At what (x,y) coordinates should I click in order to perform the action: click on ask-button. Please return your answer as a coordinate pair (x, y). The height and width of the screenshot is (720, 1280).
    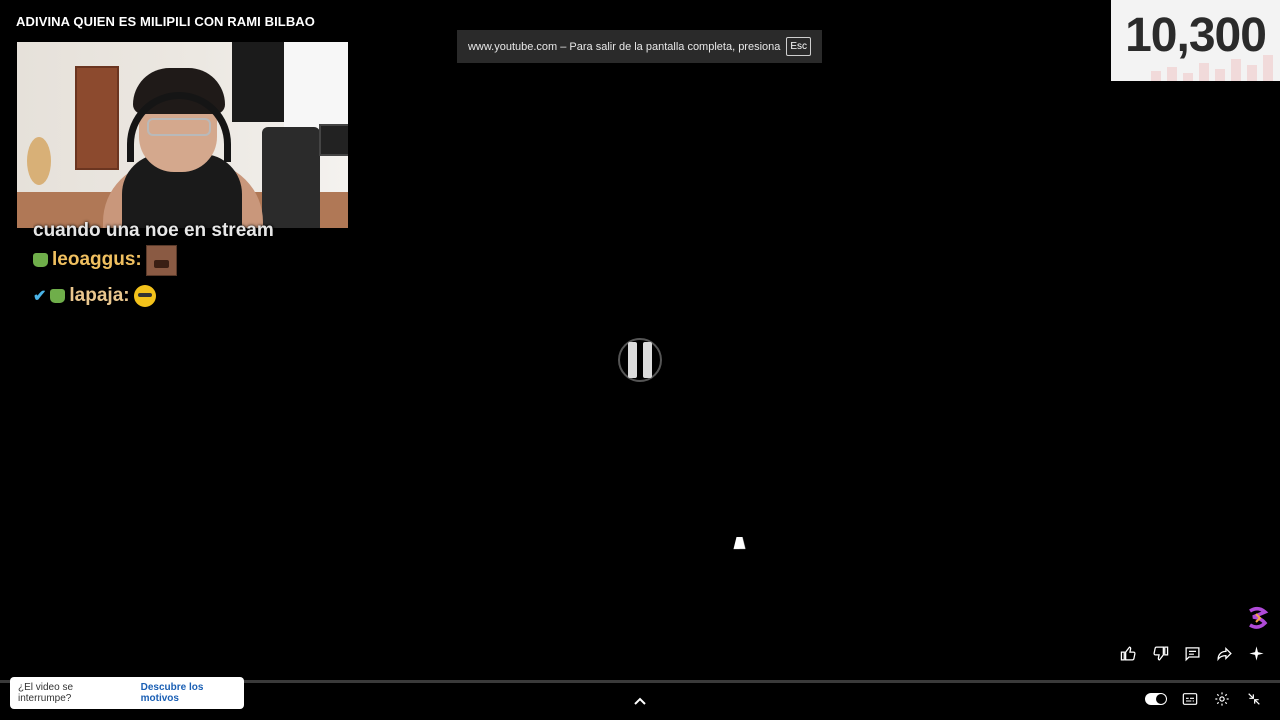
    Looking at the image, I should click on (1256, 653).